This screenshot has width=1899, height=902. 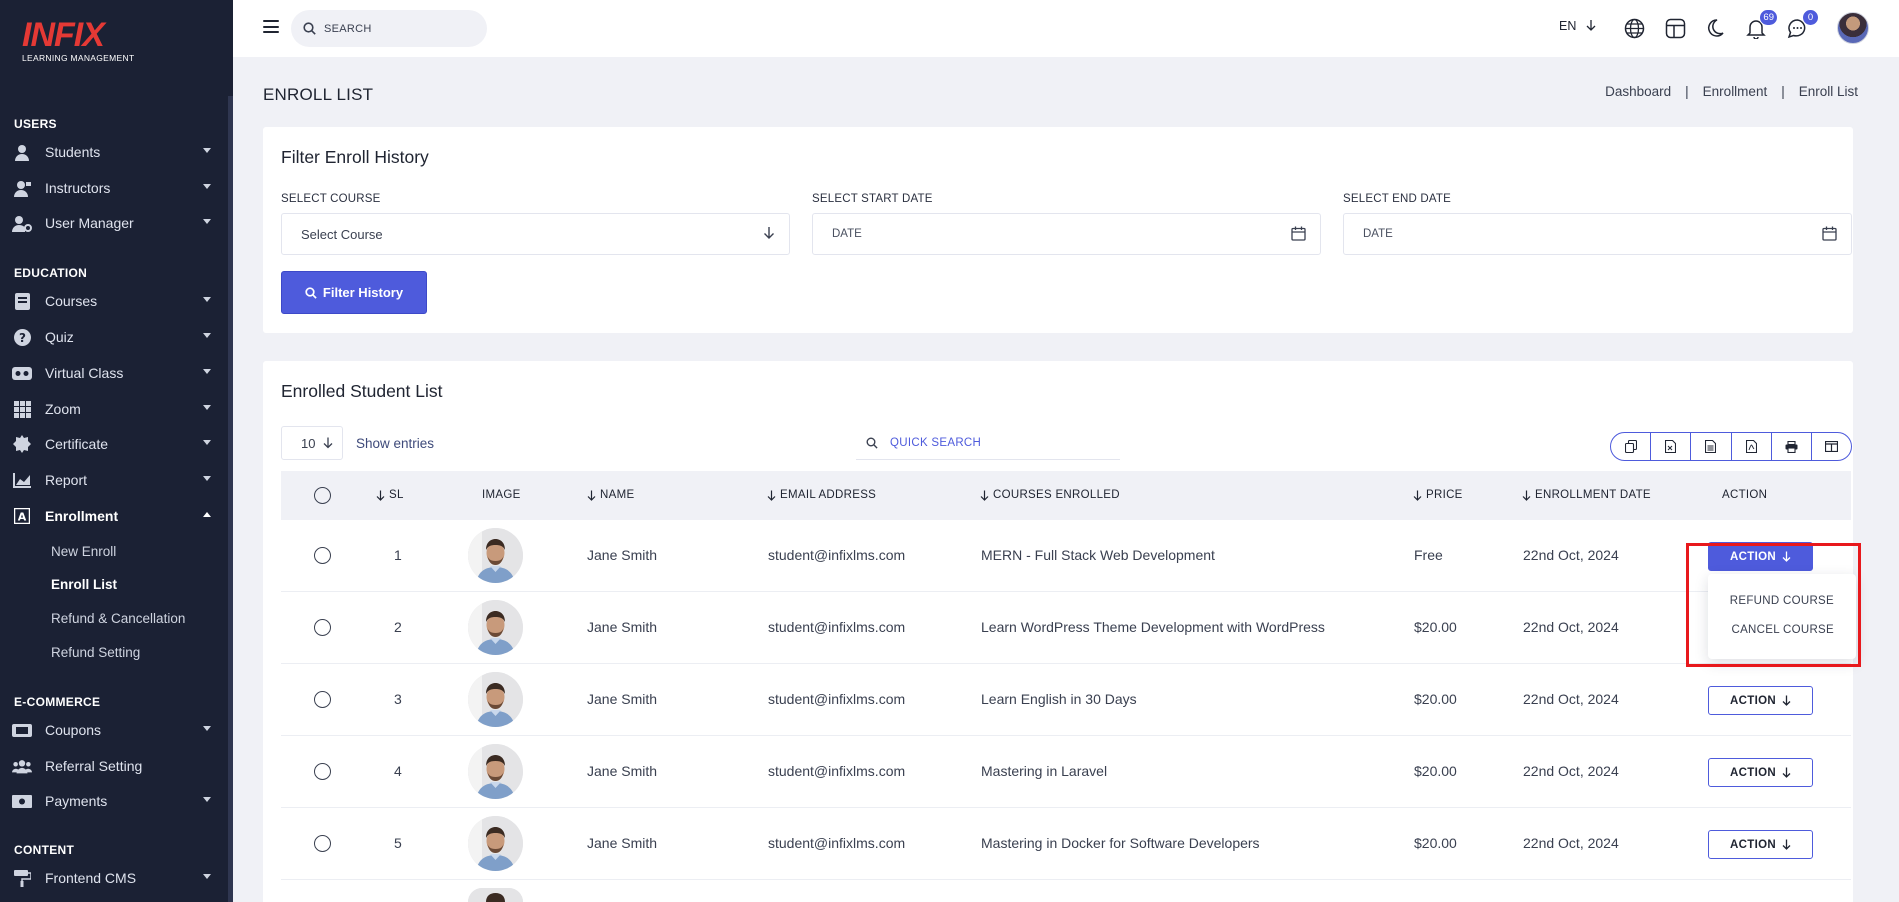 I want to click on user-gear-icon, so click(x=22, y=223).